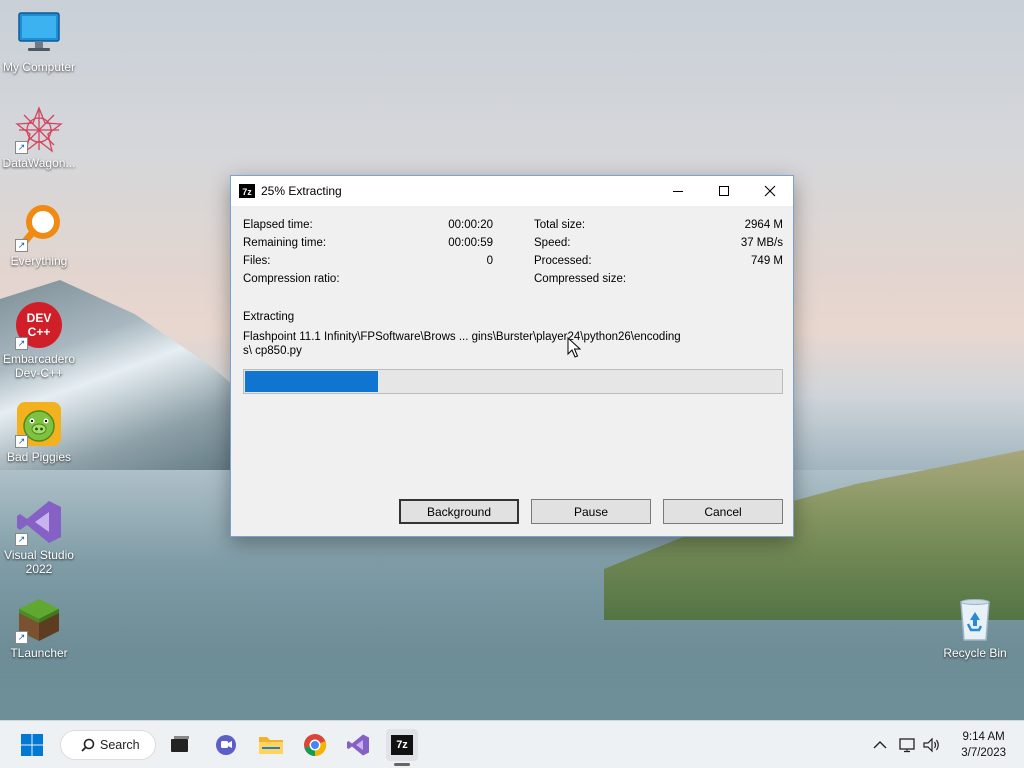 This screenshot has width=1024, height=768. What do you see at coordinates (552, 243) in the screenshot?
I see `stat-label: Speed:` at bounding box center [552, 243].